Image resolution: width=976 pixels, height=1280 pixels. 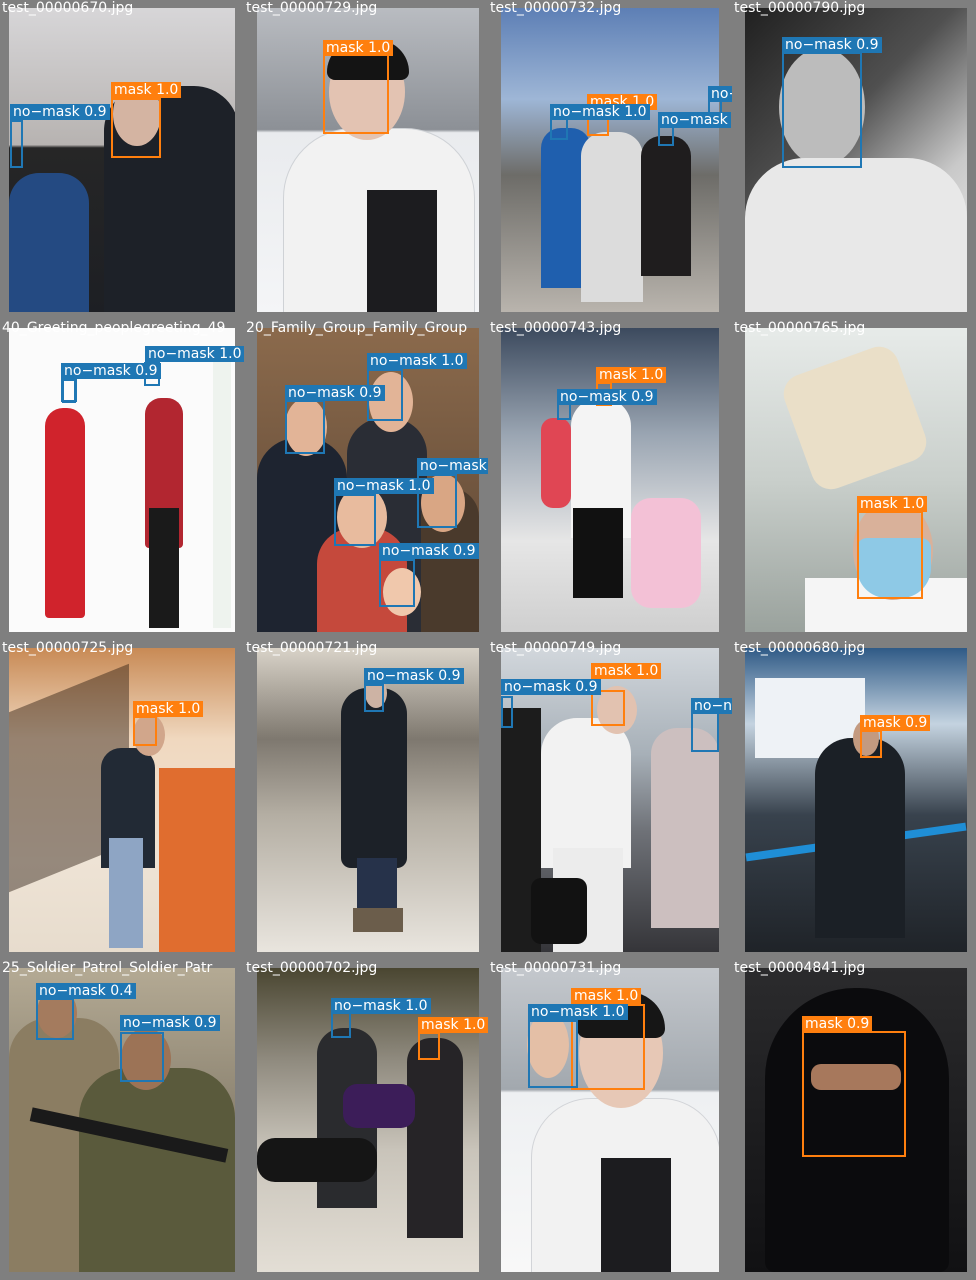 I want to click on cell-10: no−mask 0.9 test_00000721.jpg, so click(x=366, y=800).